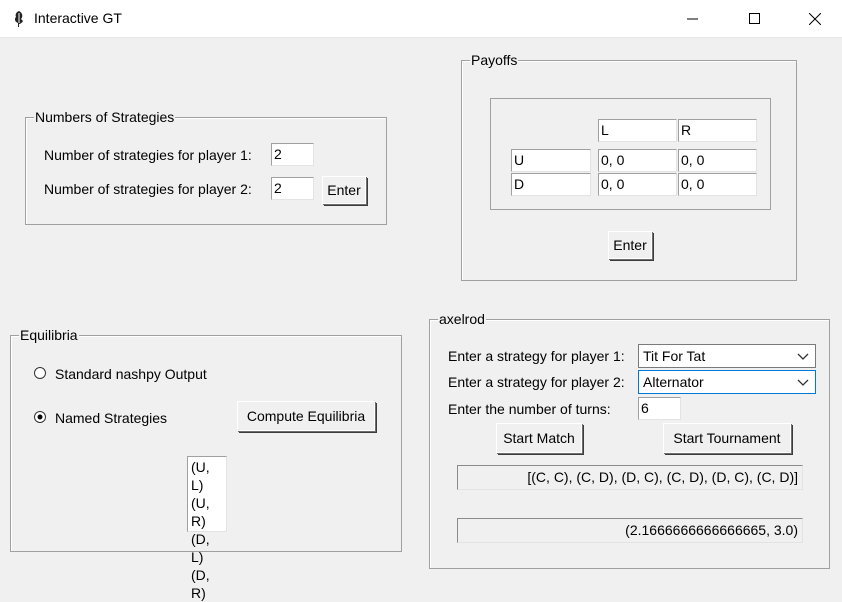 The width and height of the screenshot is (842, 602). I want to click on player1-strategies-input: 2, so click(292, 154).